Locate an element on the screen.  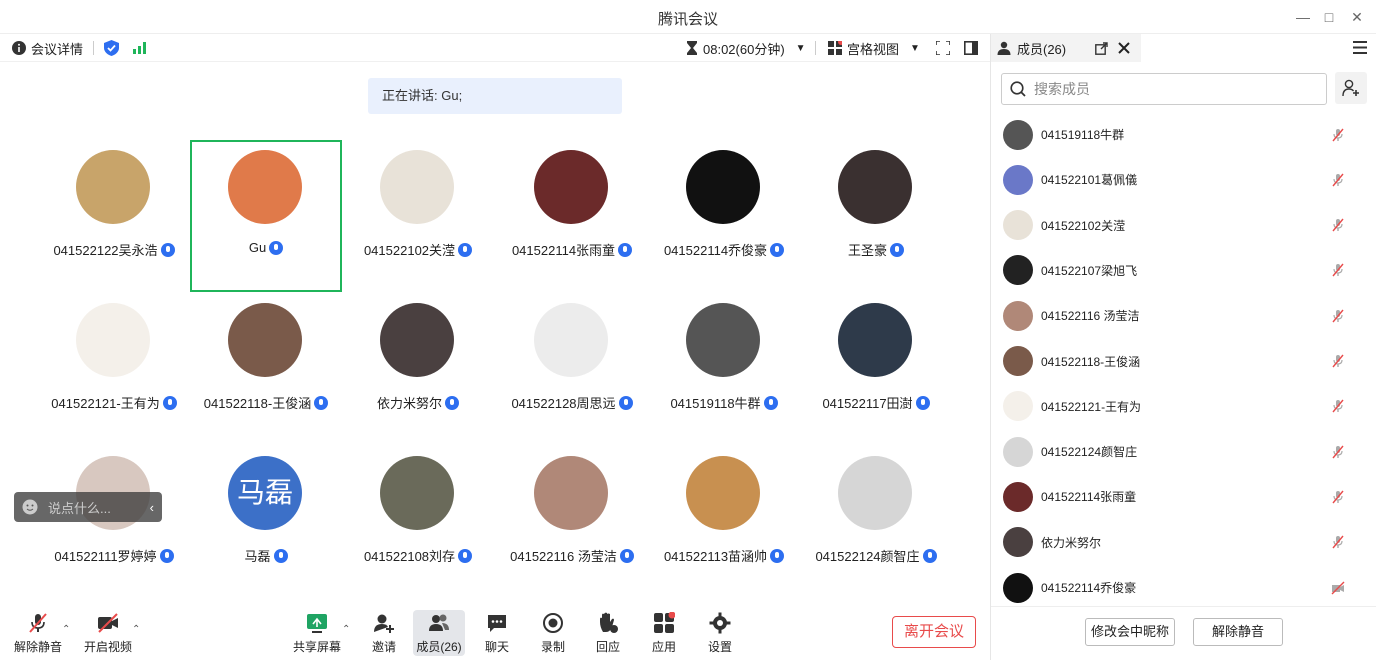
close-panel-icon is located at coordinates (1124, 48).